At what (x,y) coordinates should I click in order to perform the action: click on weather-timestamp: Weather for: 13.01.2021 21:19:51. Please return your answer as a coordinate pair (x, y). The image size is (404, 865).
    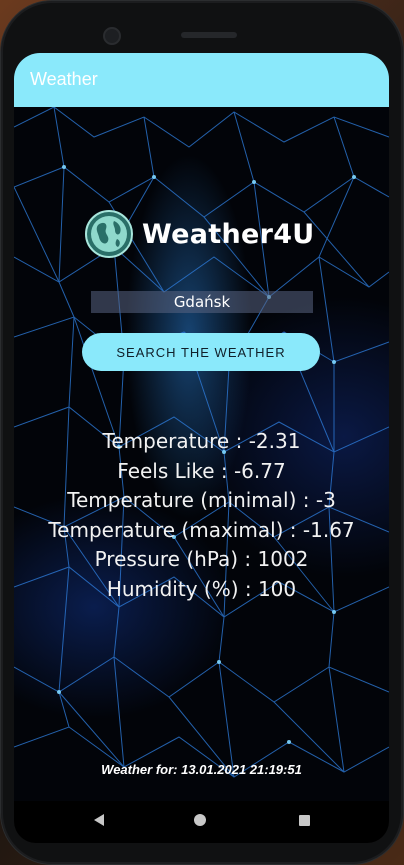
    Looking at the image, I should click on (201, 769).